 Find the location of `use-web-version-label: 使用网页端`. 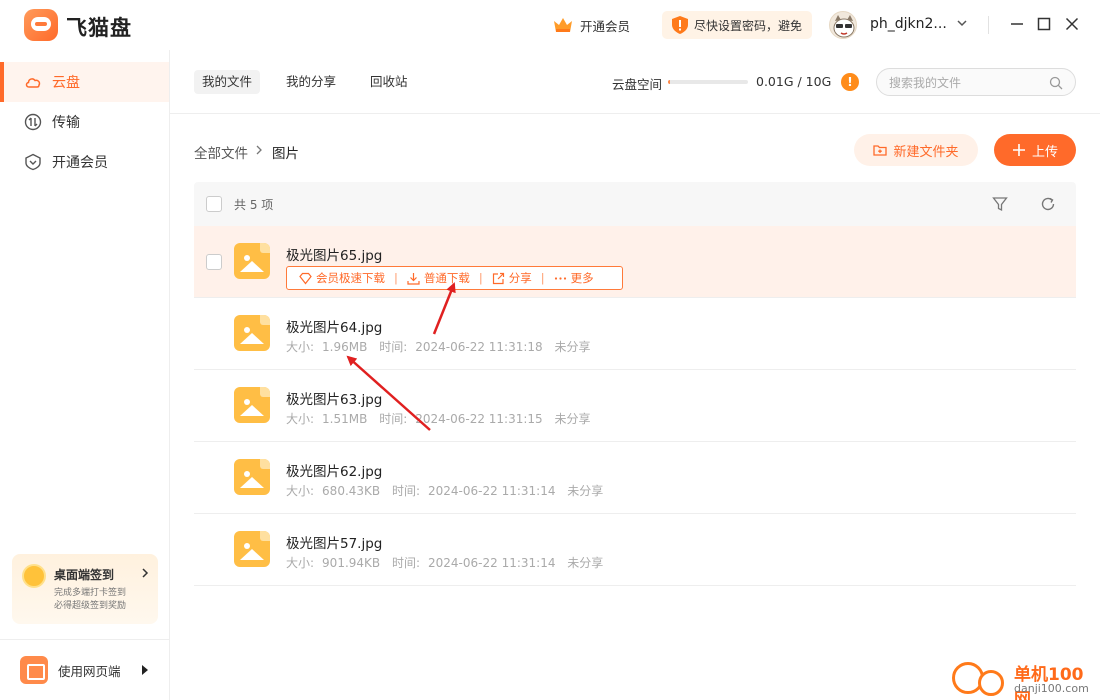

use-web-version-label: 使用网页端 is located at coordinates (89, 671).